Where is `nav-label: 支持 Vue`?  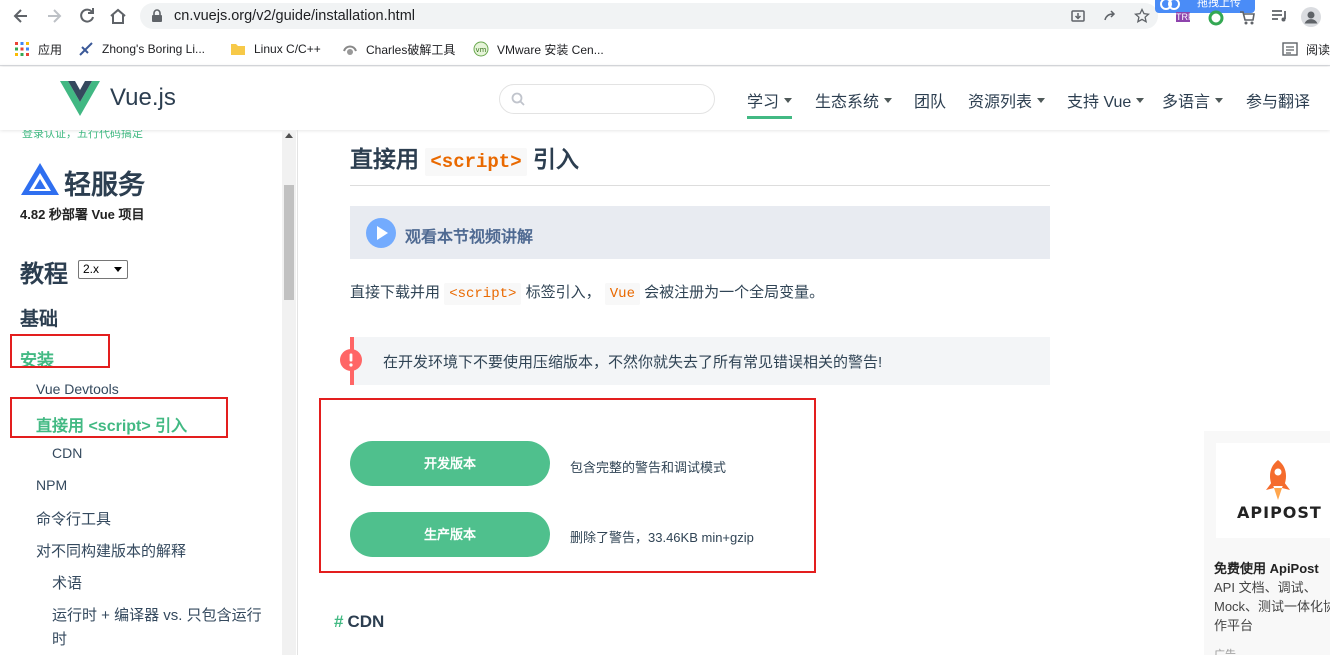
nav-label: 支持 Vue is located at coordinates (1099, 102).